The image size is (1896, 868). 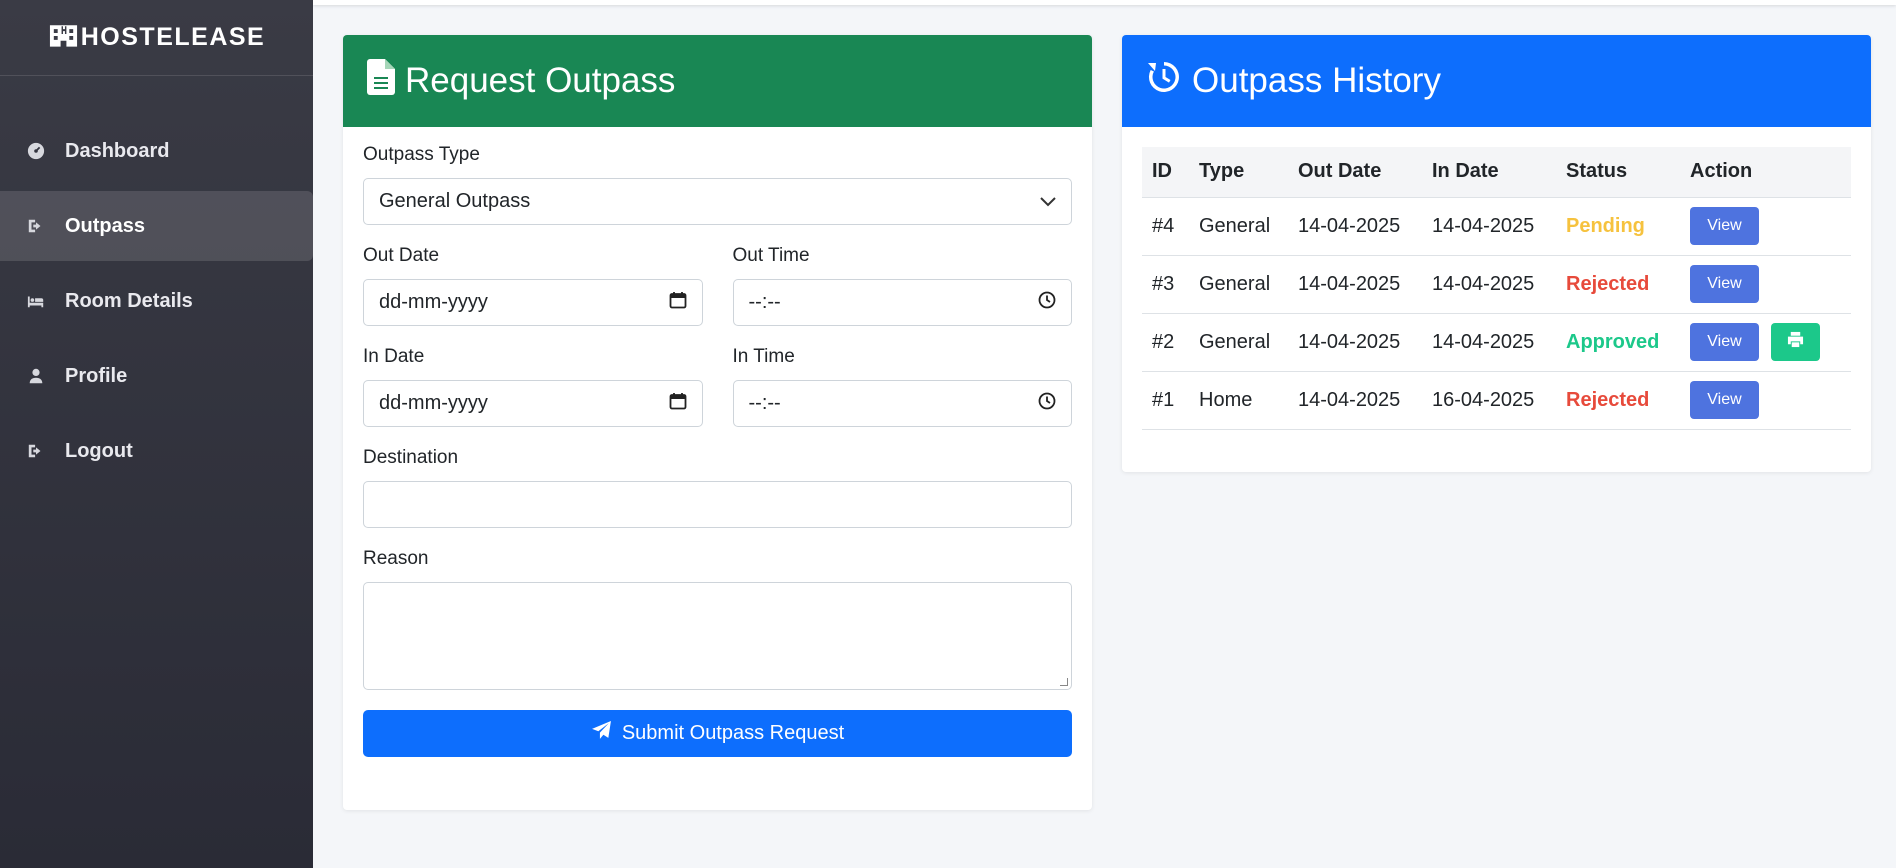 I want to click on chevron-down-icon, so click(x=1048, y=201).